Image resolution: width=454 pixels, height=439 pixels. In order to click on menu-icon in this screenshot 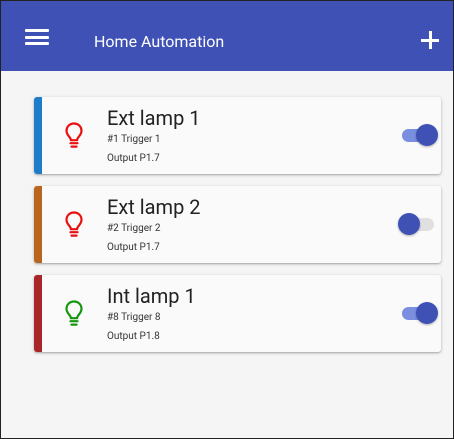, I will do `click(37, 37)`.